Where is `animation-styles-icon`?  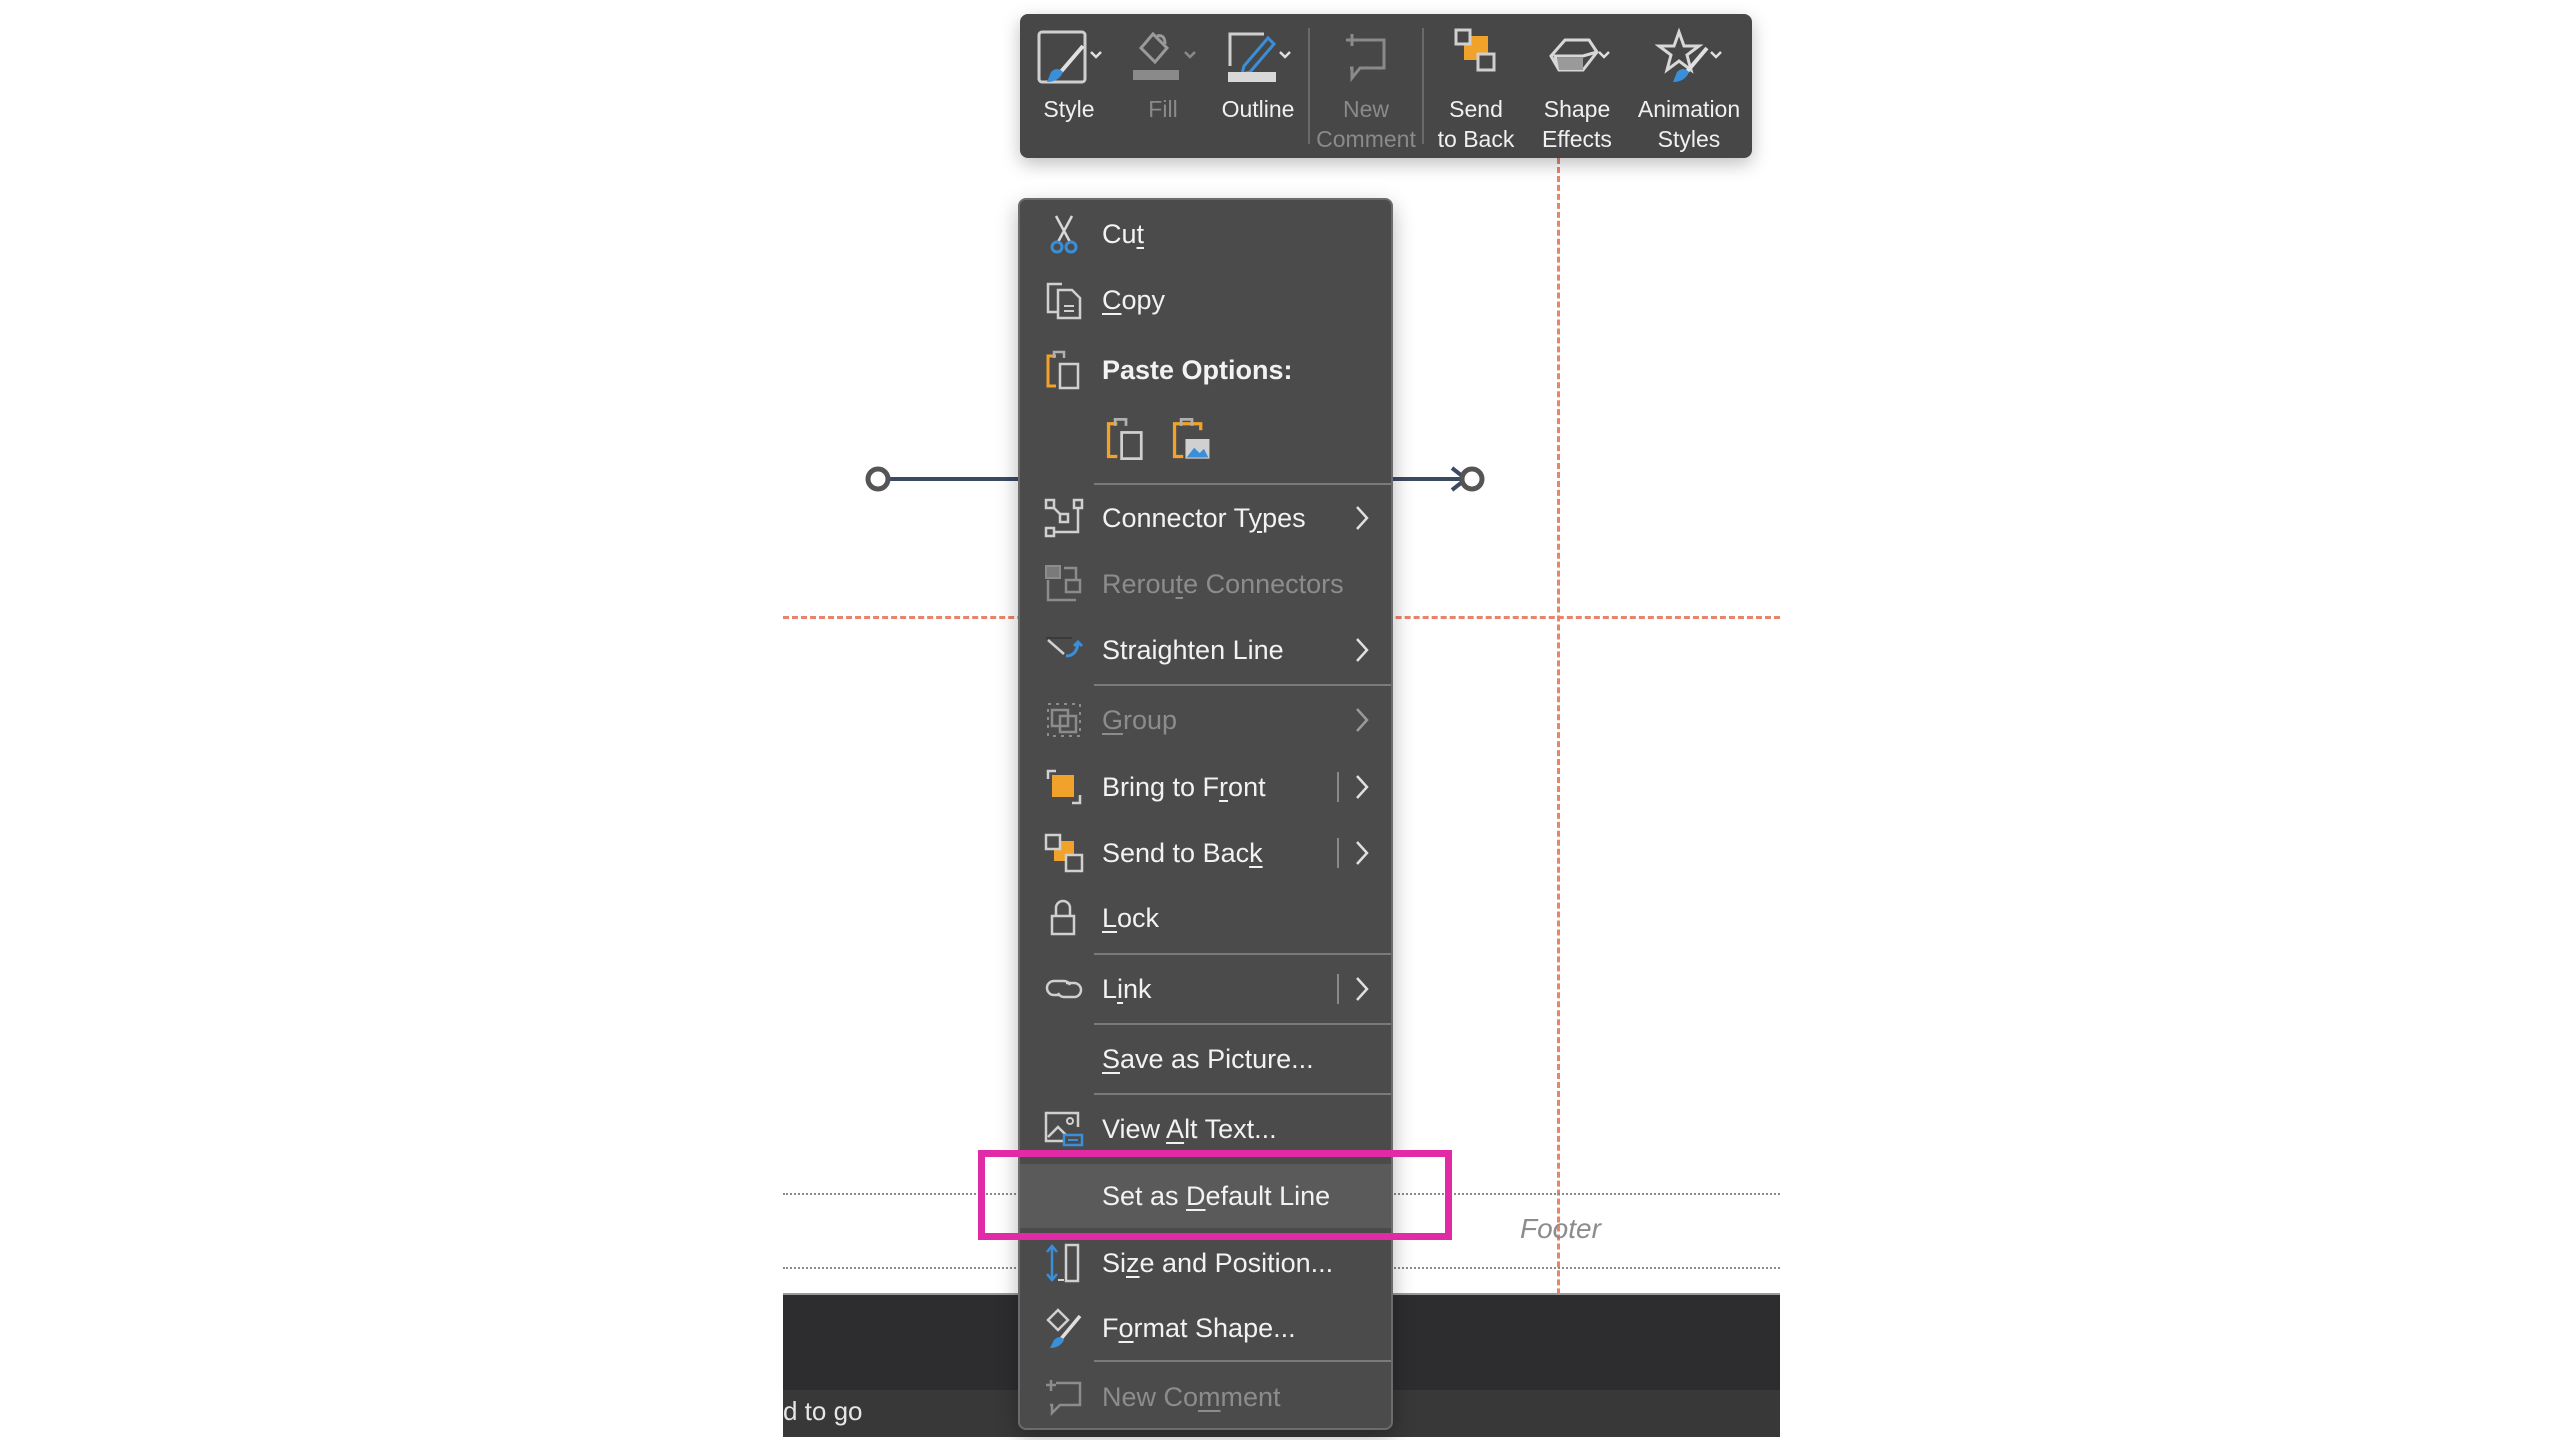
animation-styles-icon is located at coordinates (1688, 54).